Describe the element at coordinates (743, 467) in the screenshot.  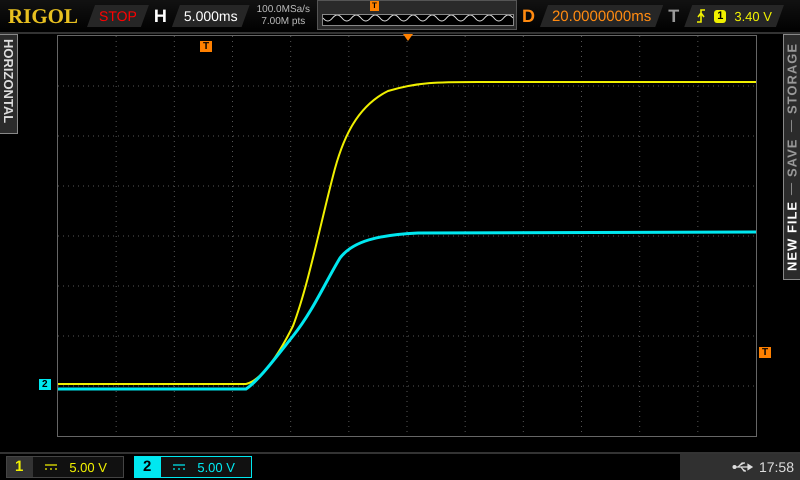
I see `usb-icon` at that location.